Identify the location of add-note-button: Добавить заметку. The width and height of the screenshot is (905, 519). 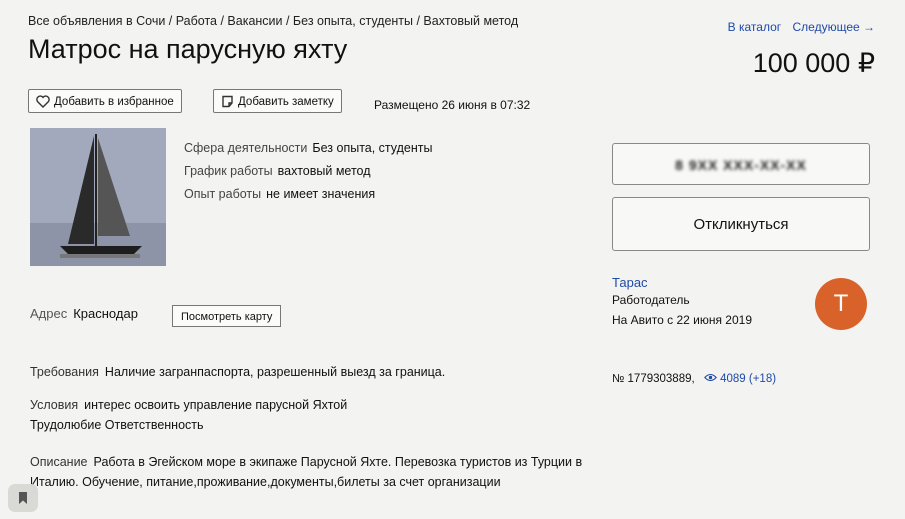
(277, 101).